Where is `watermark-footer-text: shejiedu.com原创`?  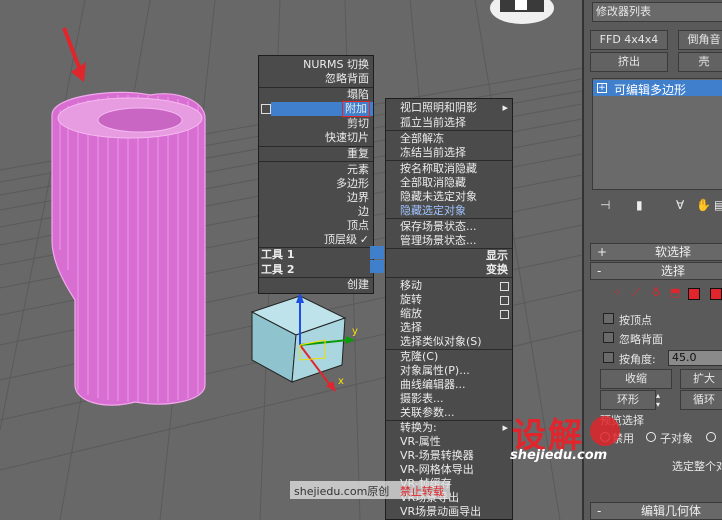
watermark-footer-text: shejiedu.com原创 is located at coordinates (342, 491).